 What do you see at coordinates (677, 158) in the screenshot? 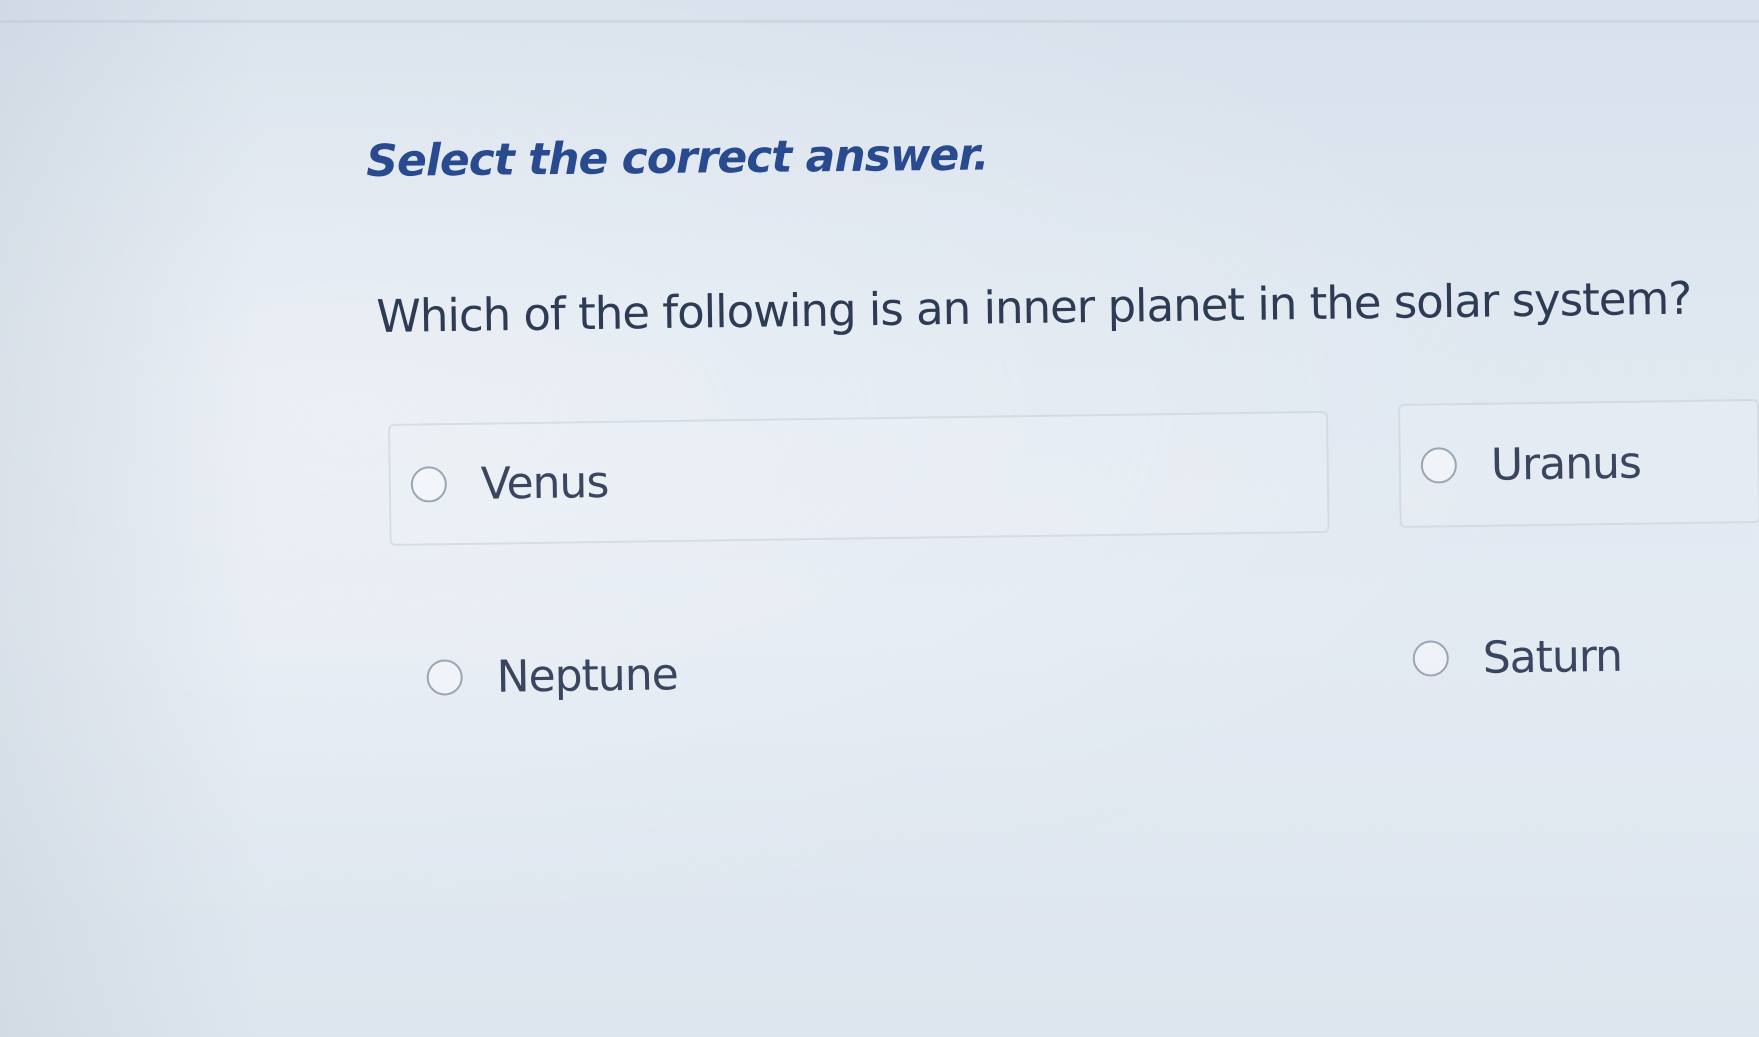
I see `instruction-heading: Select the correct answer.` at bounding box center [677, 158].